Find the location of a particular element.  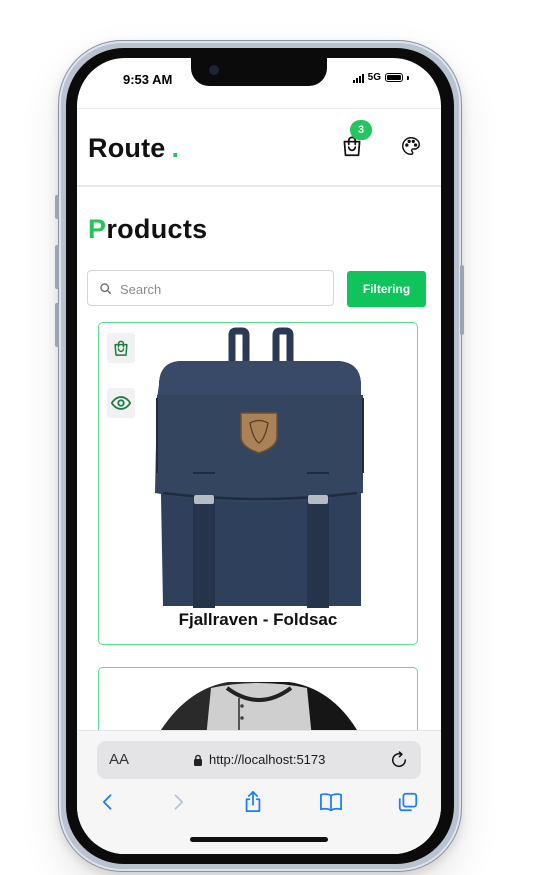

status-indicators: 5G is located at coordinates (380, 77).